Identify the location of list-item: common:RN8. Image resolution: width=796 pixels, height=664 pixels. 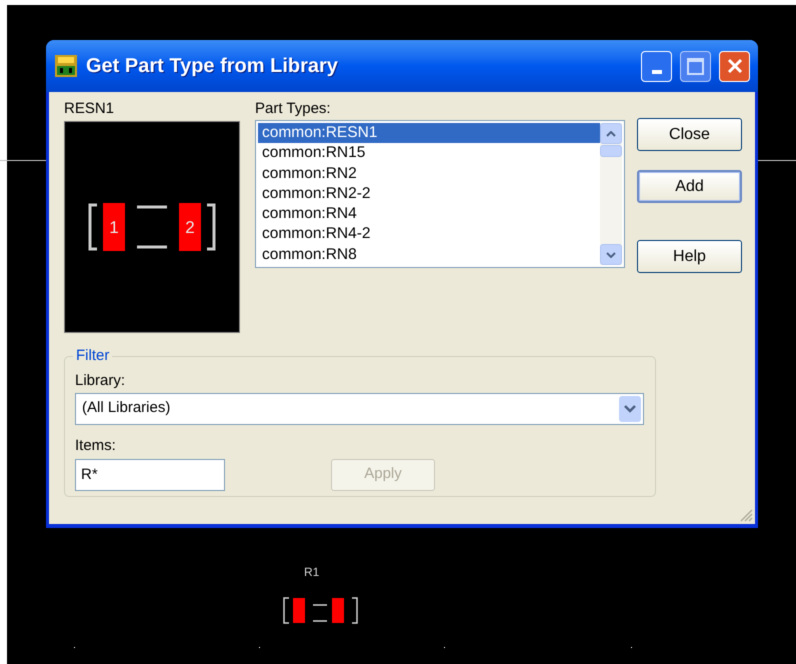
(429, 254).